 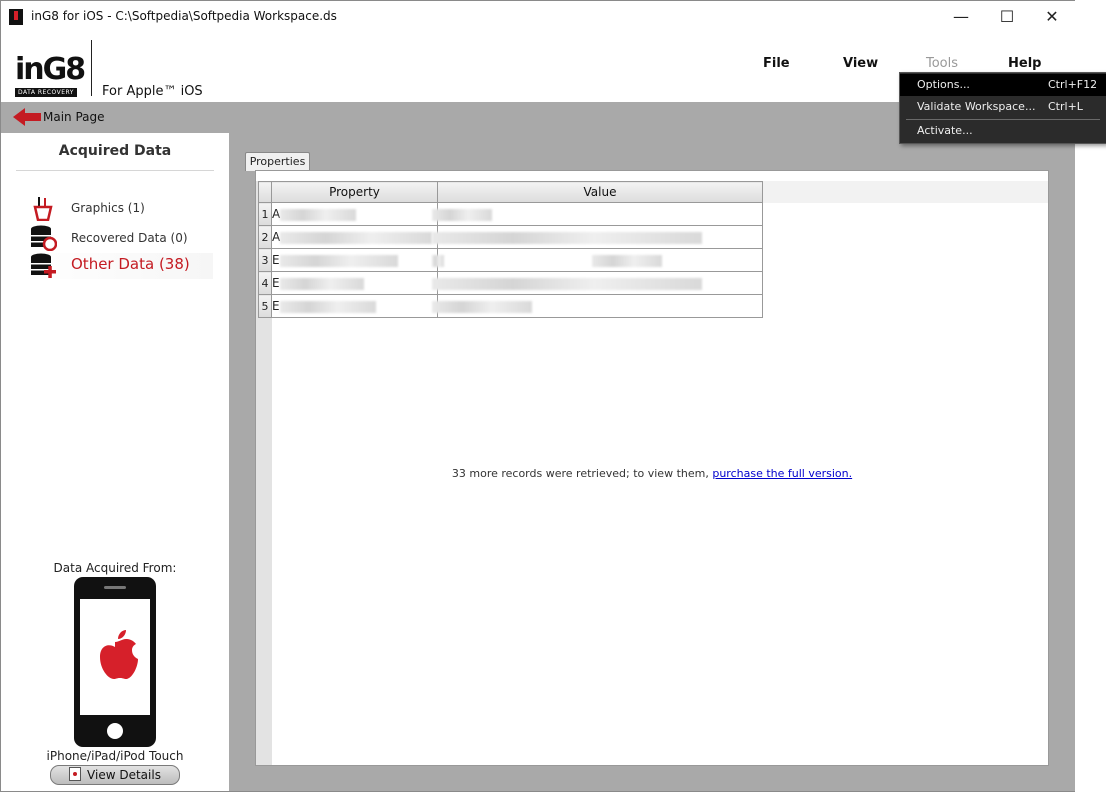 I want to click on close-button: ✕, so click(x=1052, y=16).